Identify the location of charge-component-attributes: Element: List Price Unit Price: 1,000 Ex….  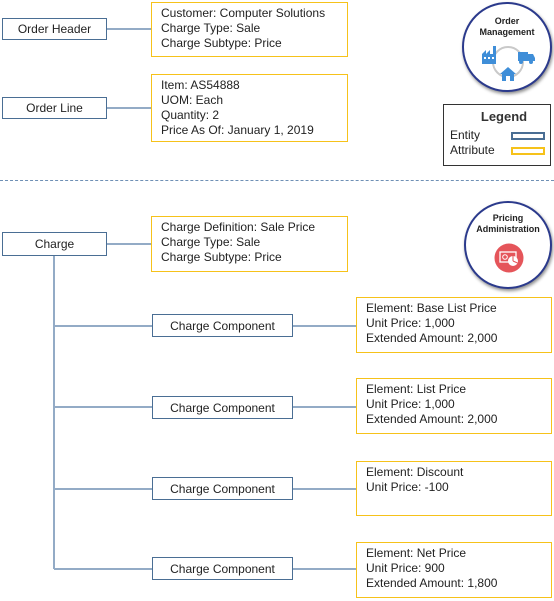
(454, 406).